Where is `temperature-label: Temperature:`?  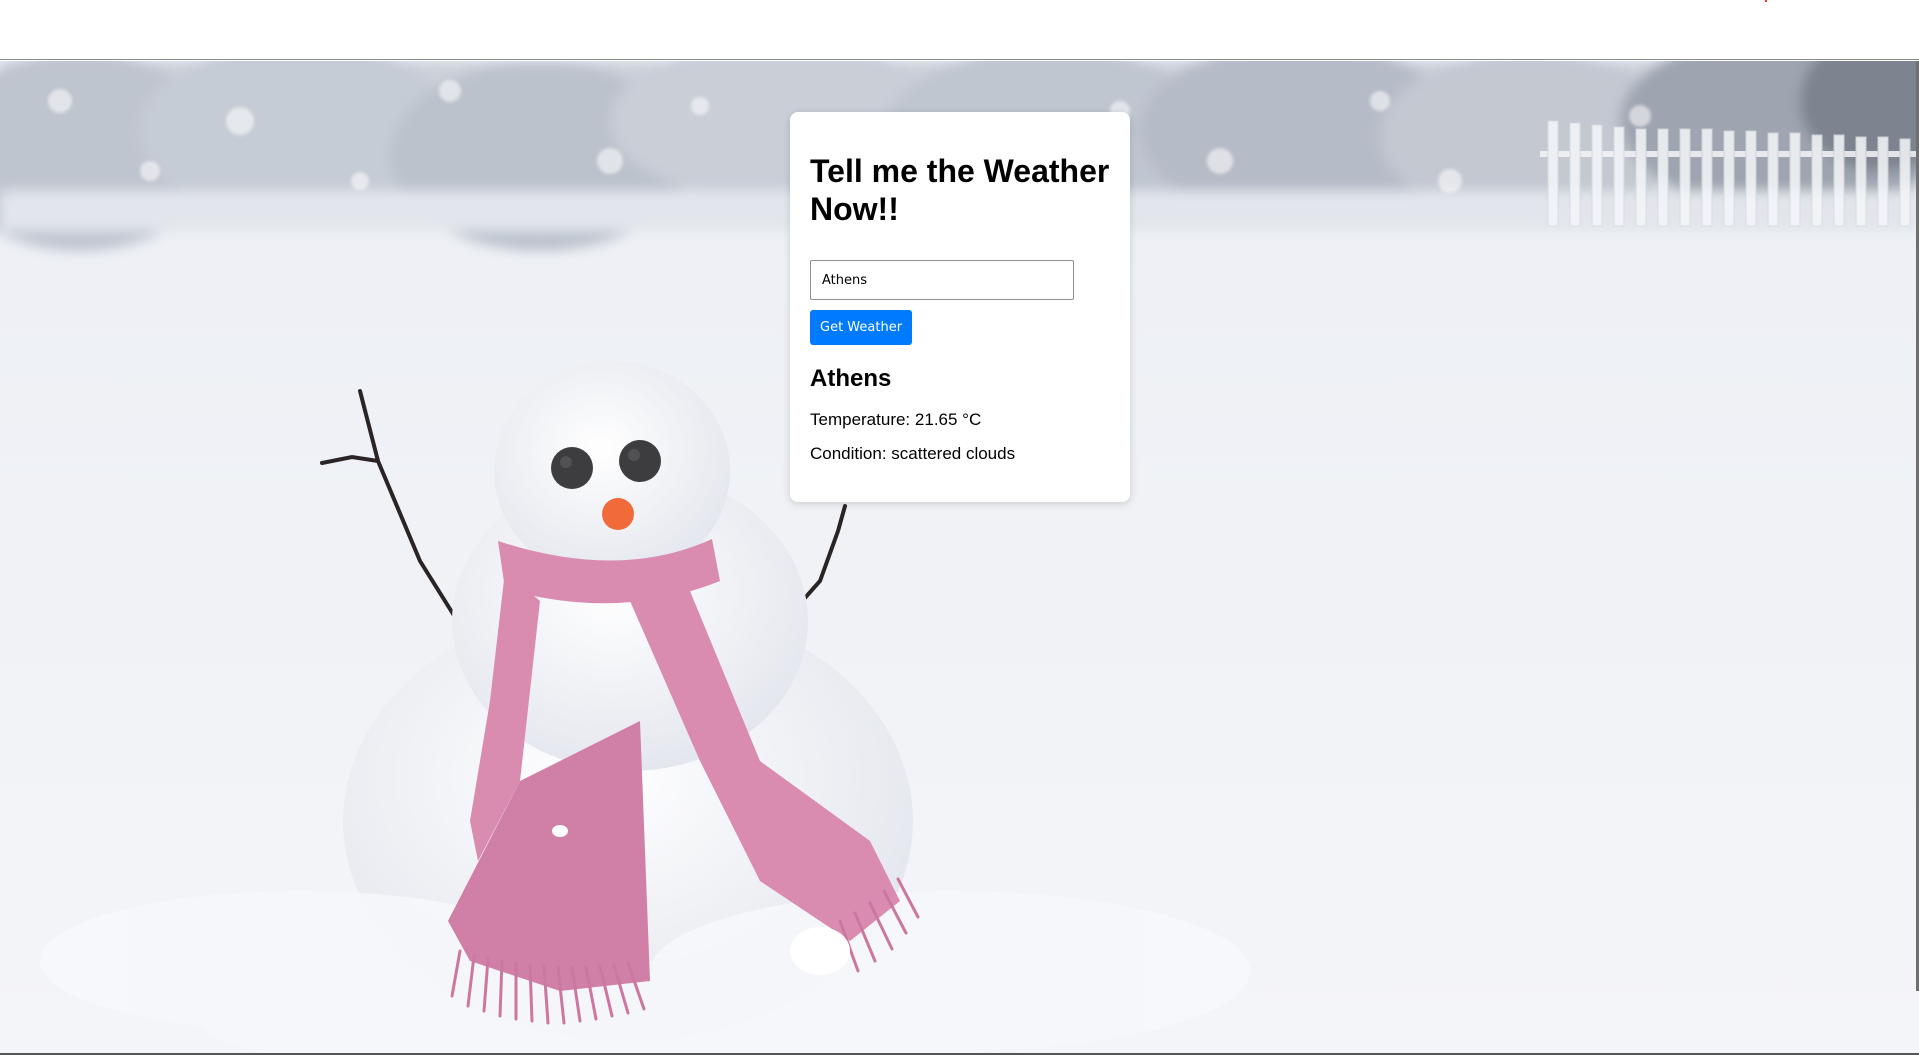 temperature-label: Temperature: is located at coordinates (860, 419).